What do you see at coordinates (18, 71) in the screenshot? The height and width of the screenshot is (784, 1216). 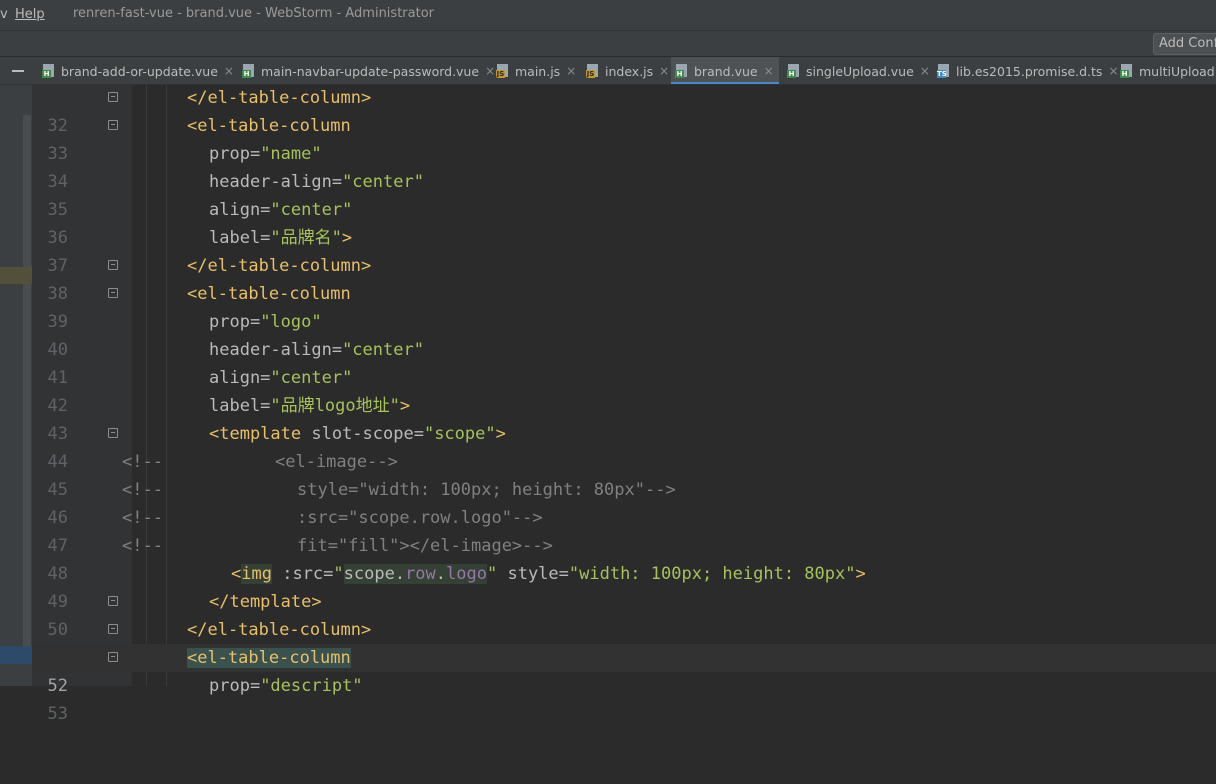 I see `minimize-icon` at bounding box center [18, 71].